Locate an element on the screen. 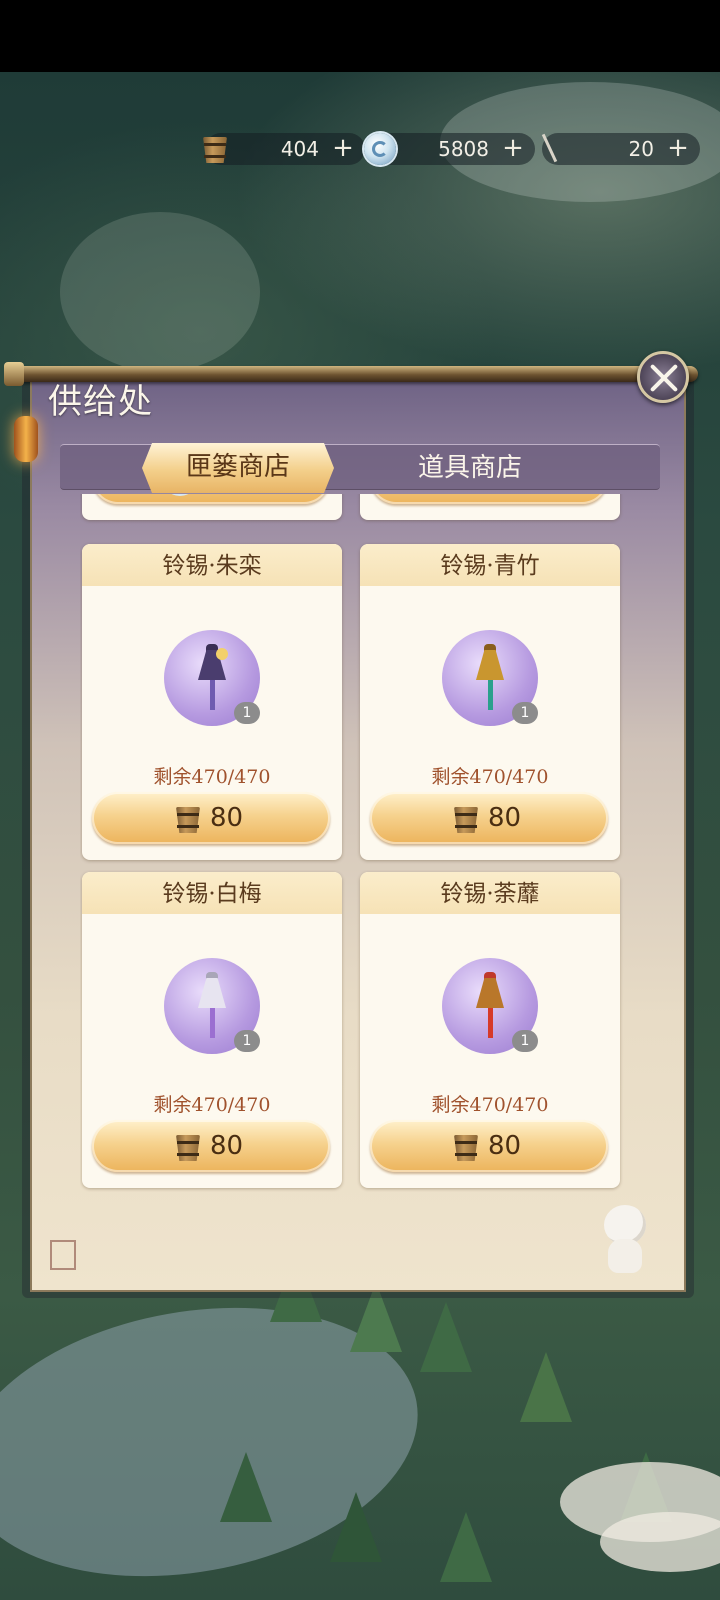 This screenshot has width=720, height=1600. currency-value: 5808 is located at coordinates (463, 149).